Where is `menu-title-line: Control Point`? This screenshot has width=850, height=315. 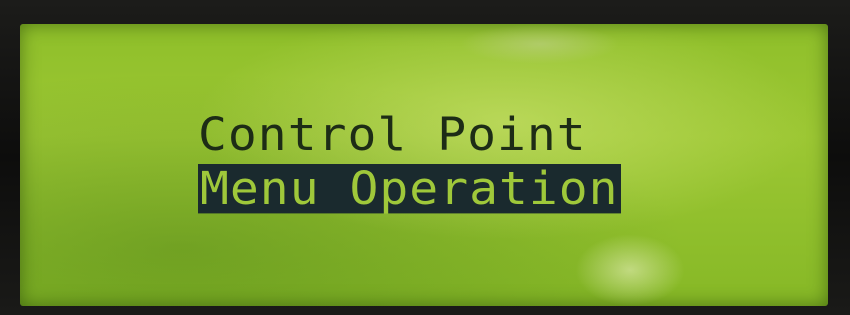 menu-title-line: Control Point is located at coordinates (392, 135).